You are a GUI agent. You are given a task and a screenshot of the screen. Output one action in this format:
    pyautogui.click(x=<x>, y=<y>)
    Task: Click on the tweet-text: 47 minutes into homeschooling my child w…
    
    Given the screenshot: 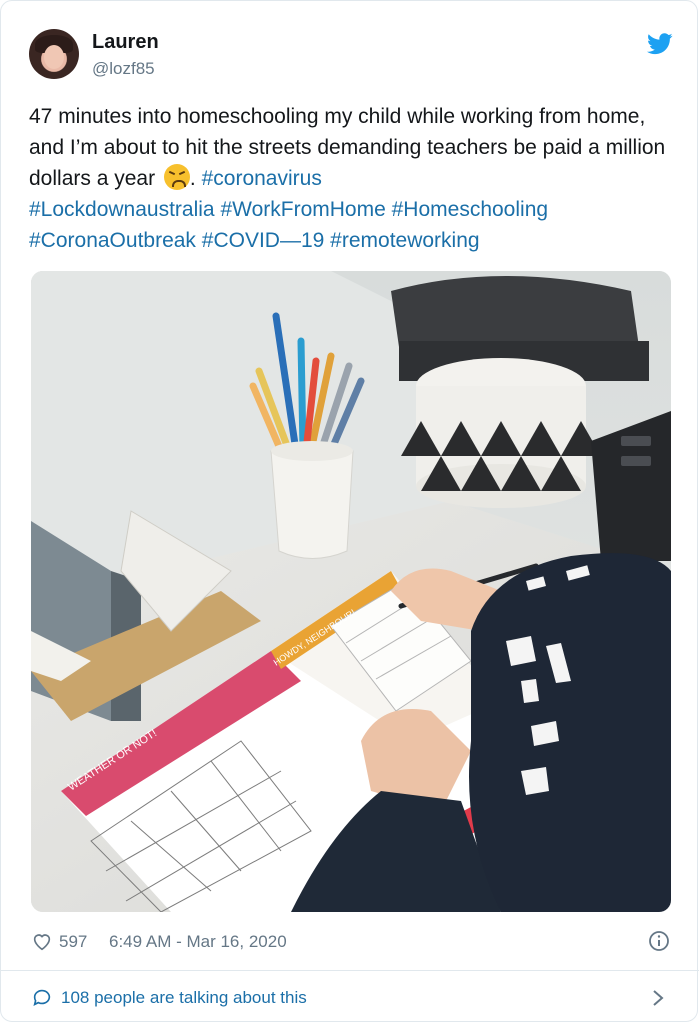 What is the action you would take?
    pyautogui.click(x=349, y=178)
    